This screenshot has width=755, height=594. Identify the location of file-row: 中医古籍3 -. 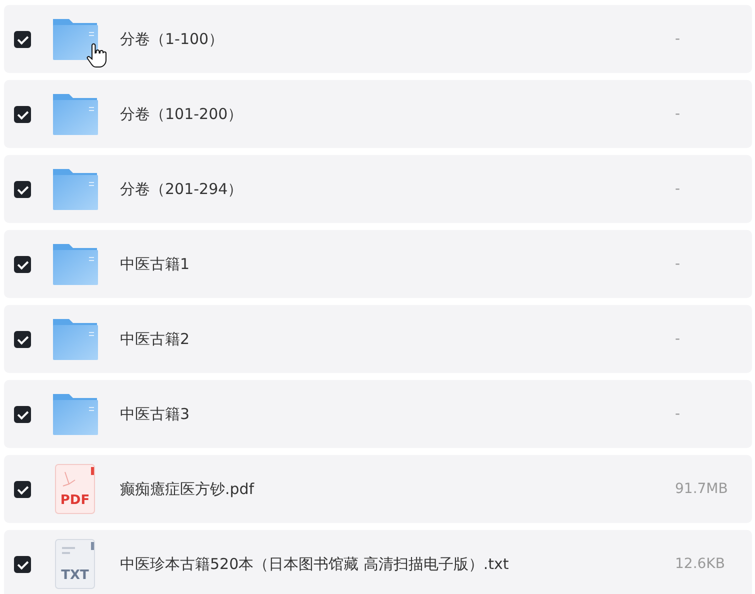
(378, 414).